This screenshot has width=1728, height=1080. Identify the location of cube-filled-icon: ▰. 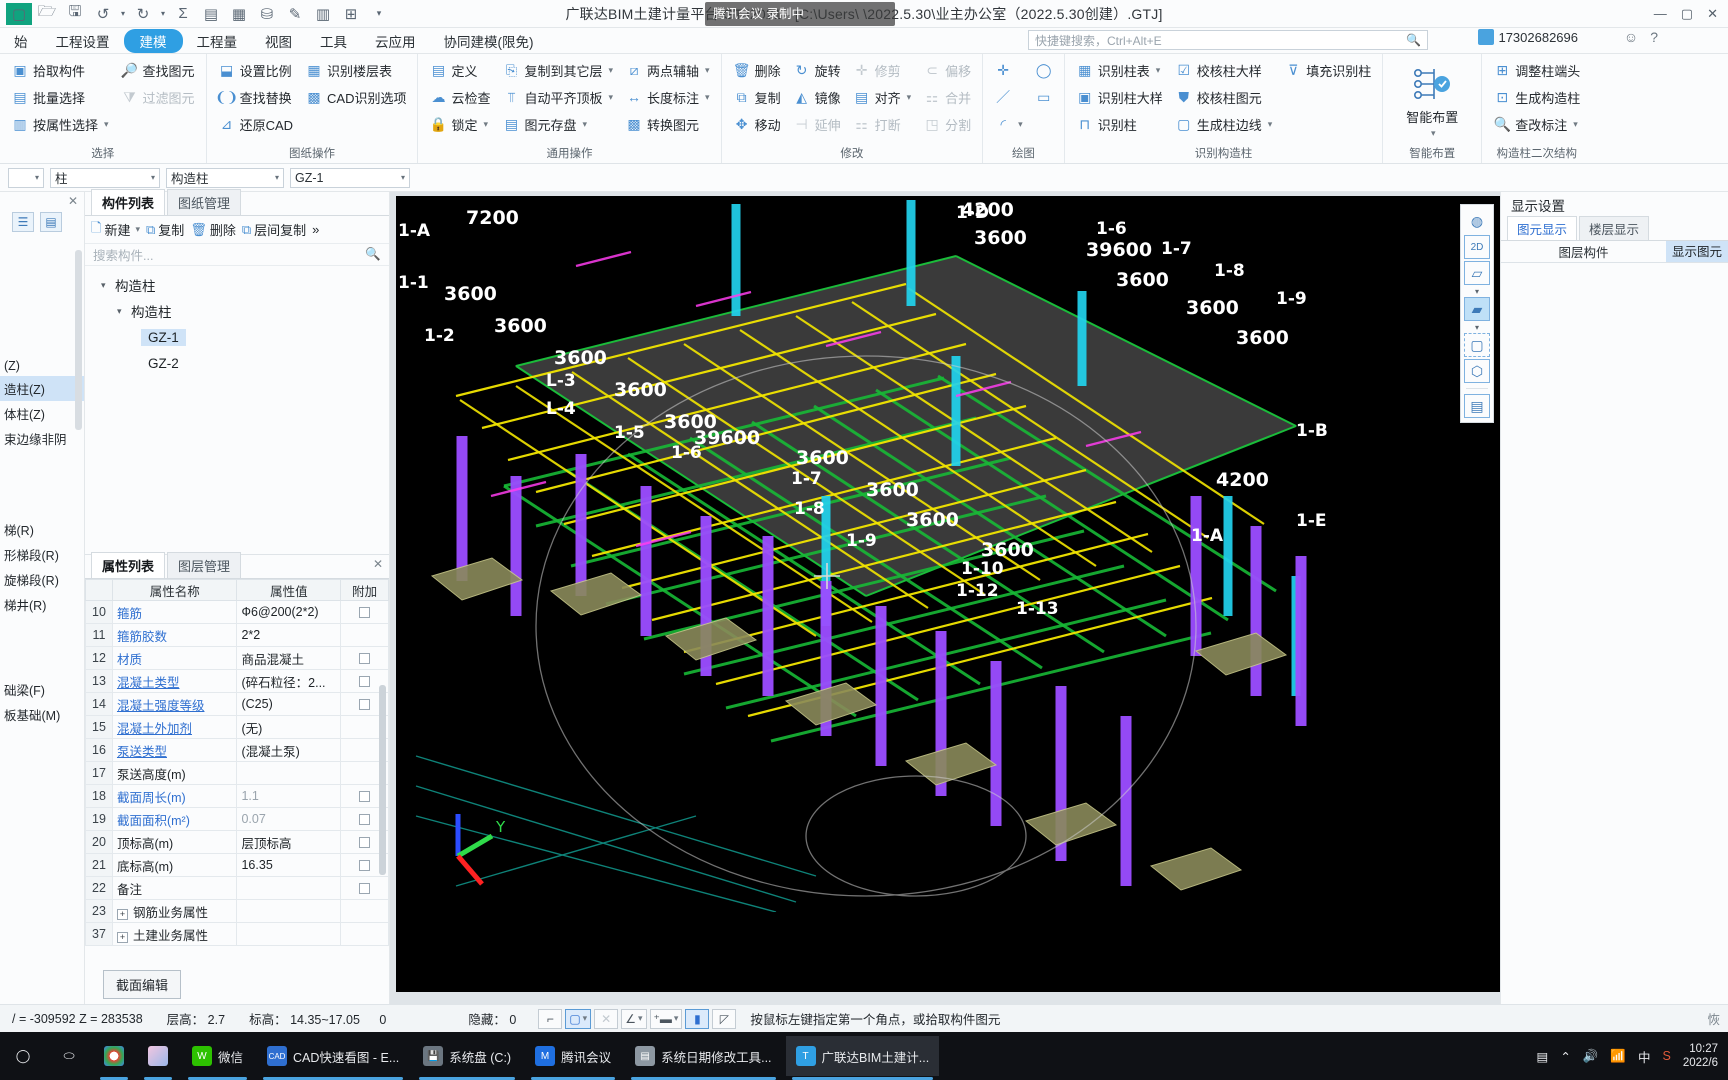
(1477, 309).